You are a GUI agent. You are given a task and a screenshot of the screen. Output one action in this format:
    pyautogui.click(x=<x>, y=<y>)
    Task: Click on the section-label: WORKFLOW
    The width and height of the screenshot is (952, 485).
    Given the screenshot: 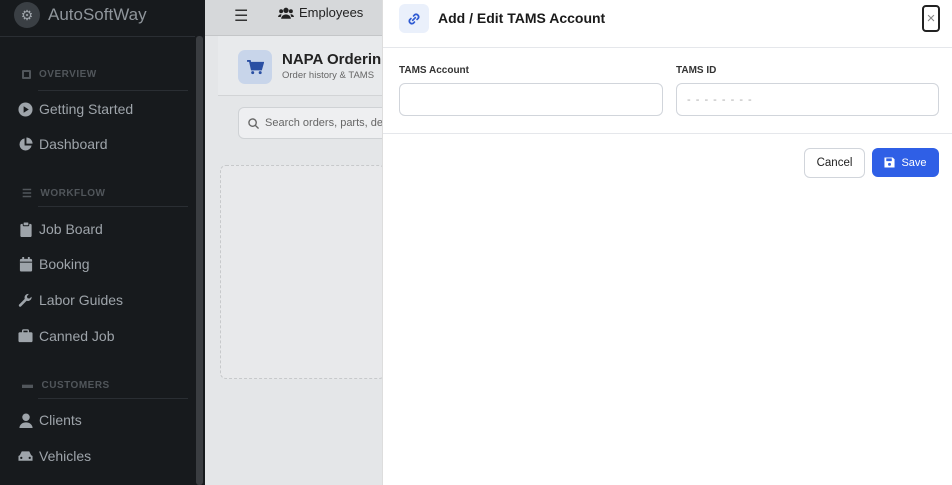 What is the action you would take?
    pyautogui.click(x=73, y=193)
    